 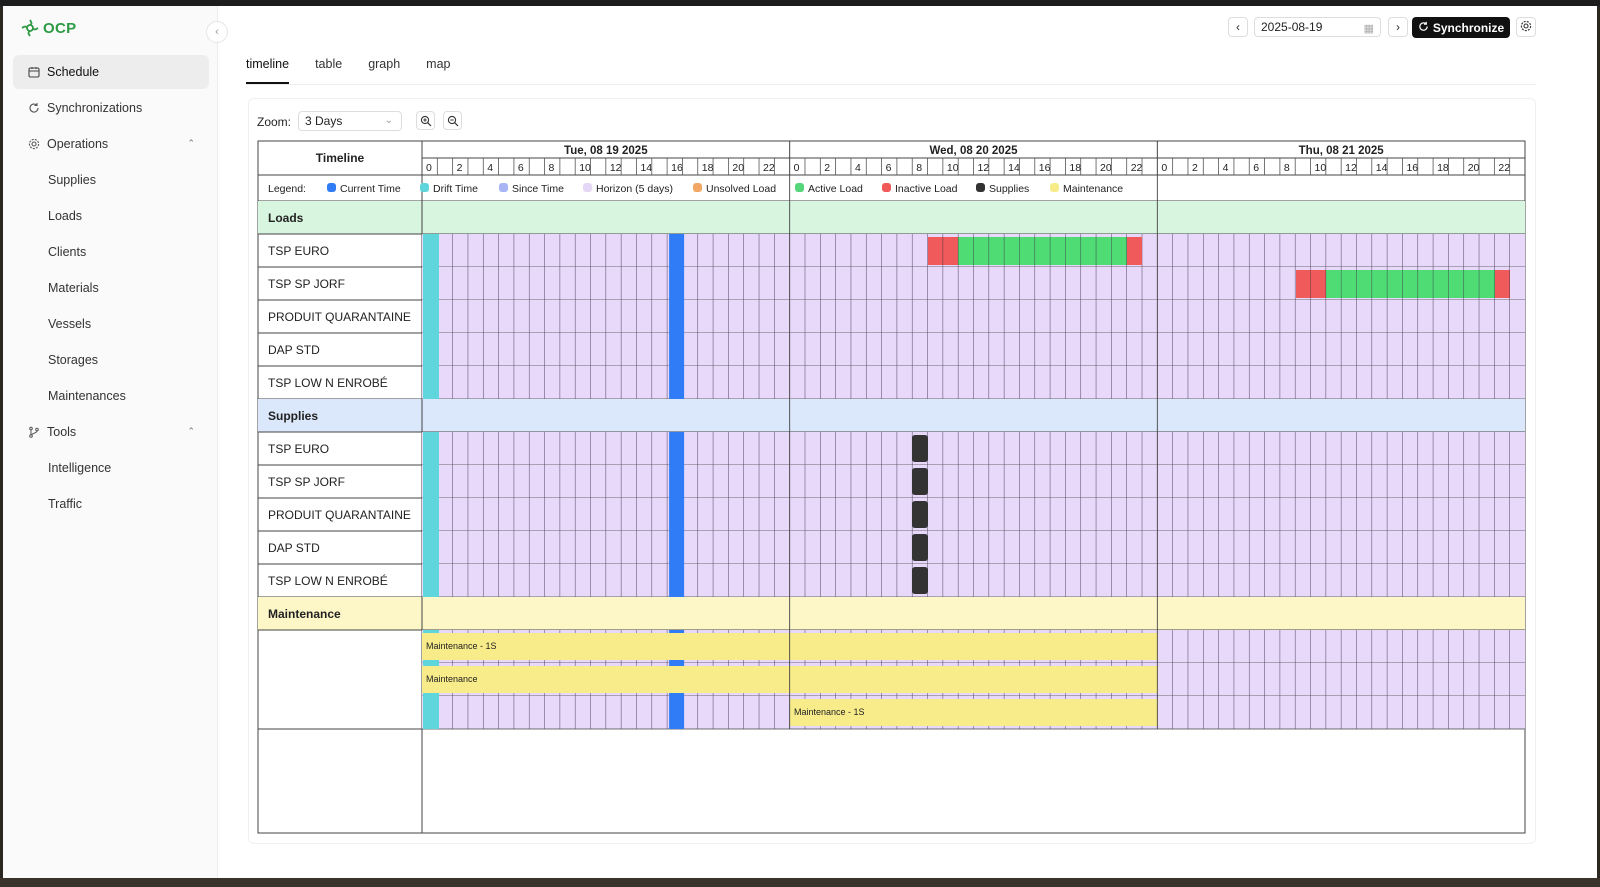 I want to click on legend-item: Unsolved Load, so click(x=741, y=189).